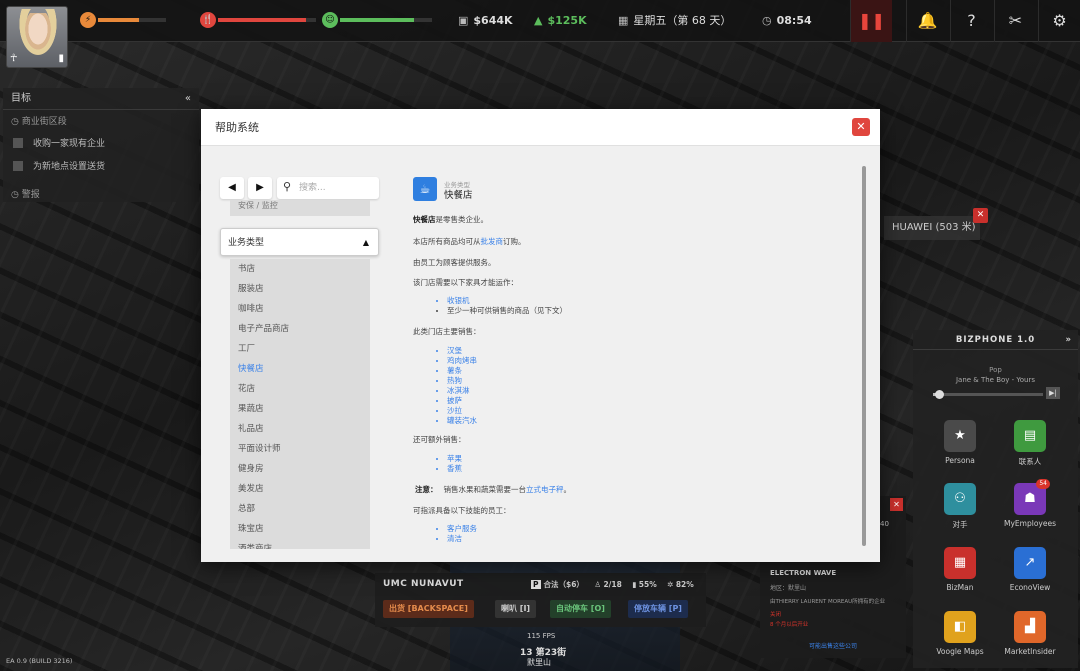 Image resolution: width=1080 pixels, height=671 pixels. I want to click on park-vehicle-button: 停放车辆 [P], so click(658, 609).